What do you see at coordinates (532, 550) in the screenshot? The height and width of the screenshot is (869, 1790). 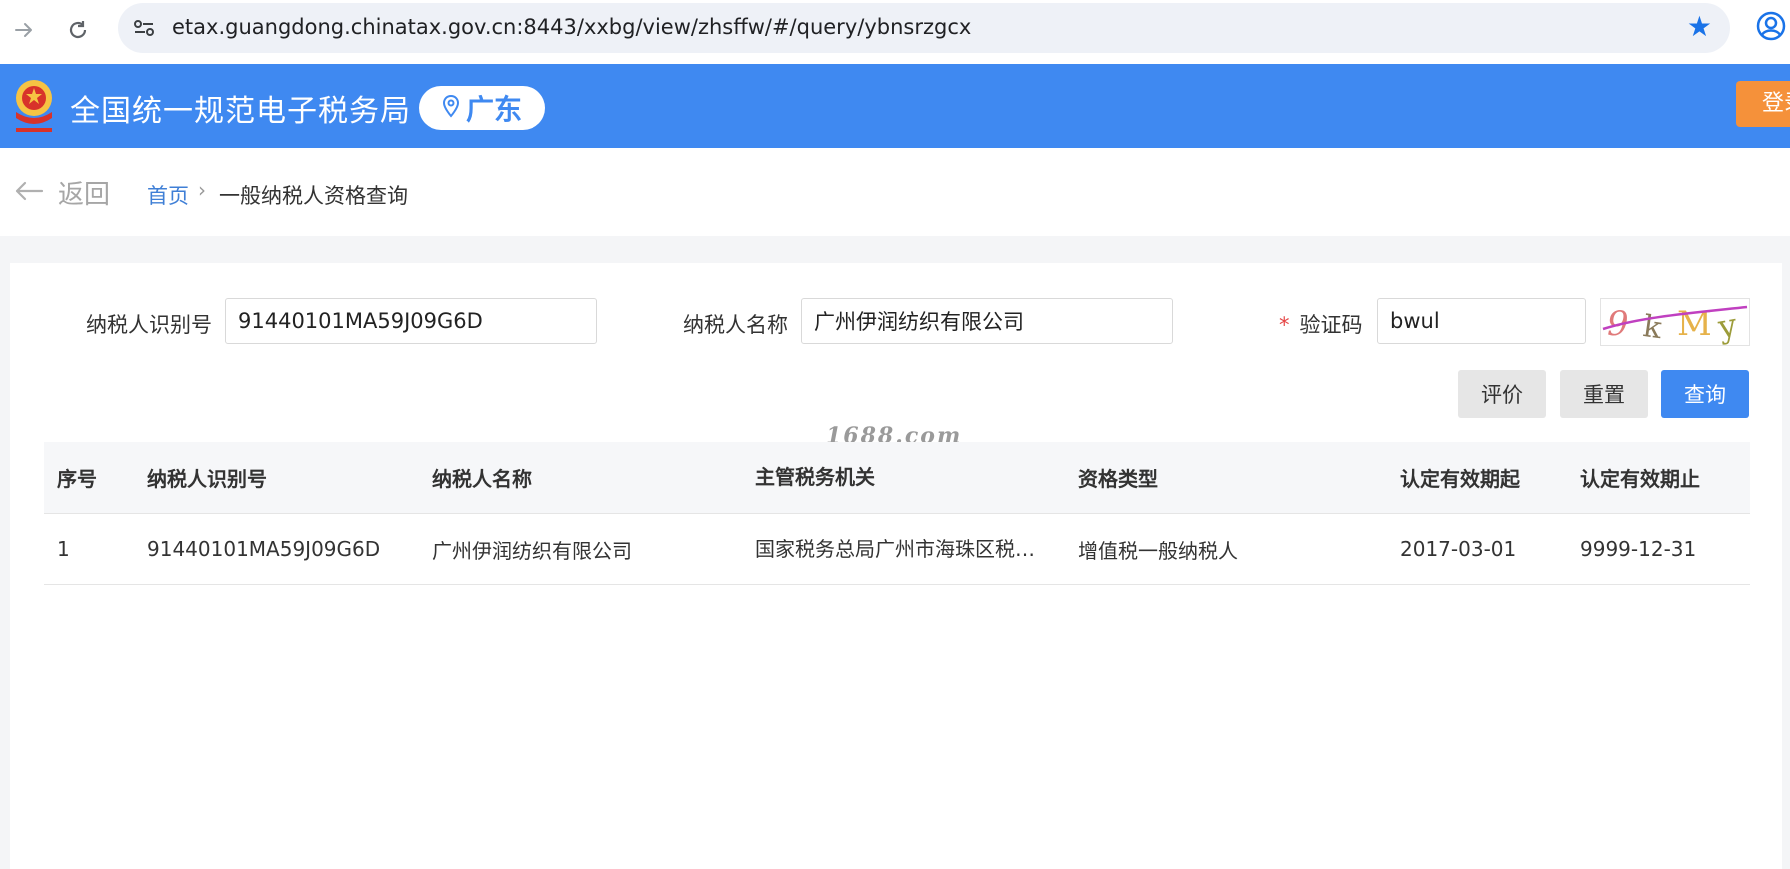 I see `table-cell: 广州伊润纺织有限公司` at bounding box center [532, 550].